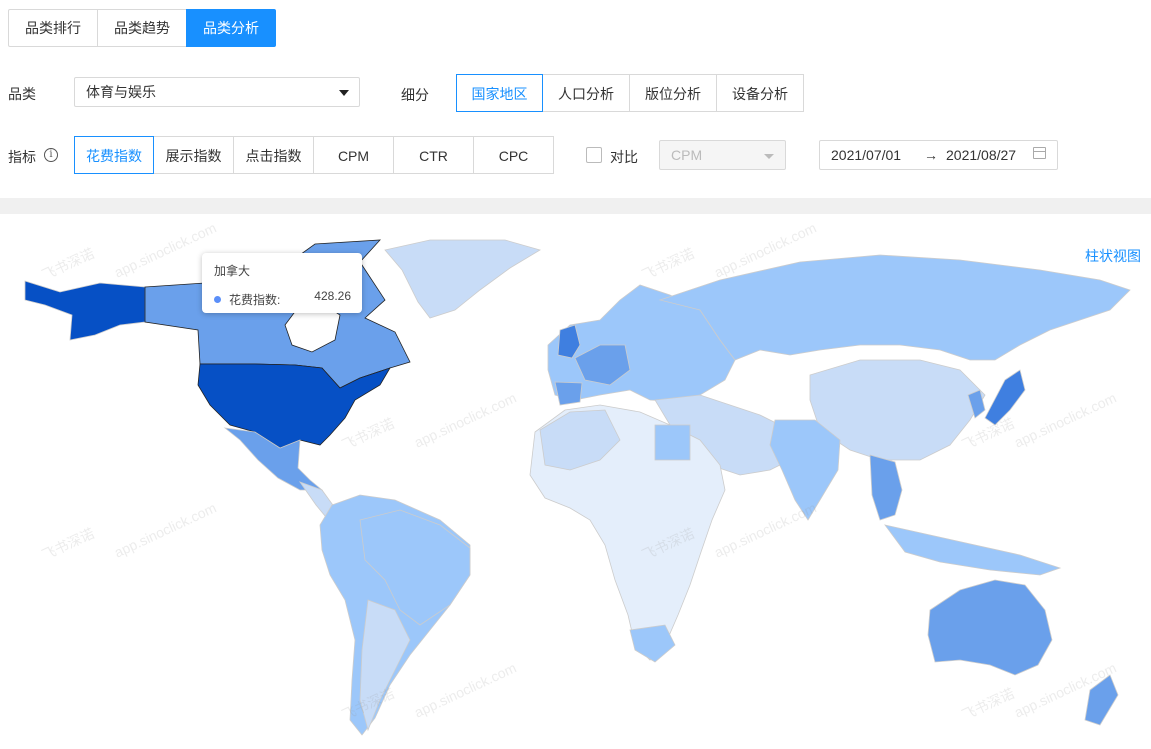 The image size is (1151, 749). Describe the element at coordinates (121, 92) in the screenshot. I see `category-select-value: 体育与娱乐` at that location.